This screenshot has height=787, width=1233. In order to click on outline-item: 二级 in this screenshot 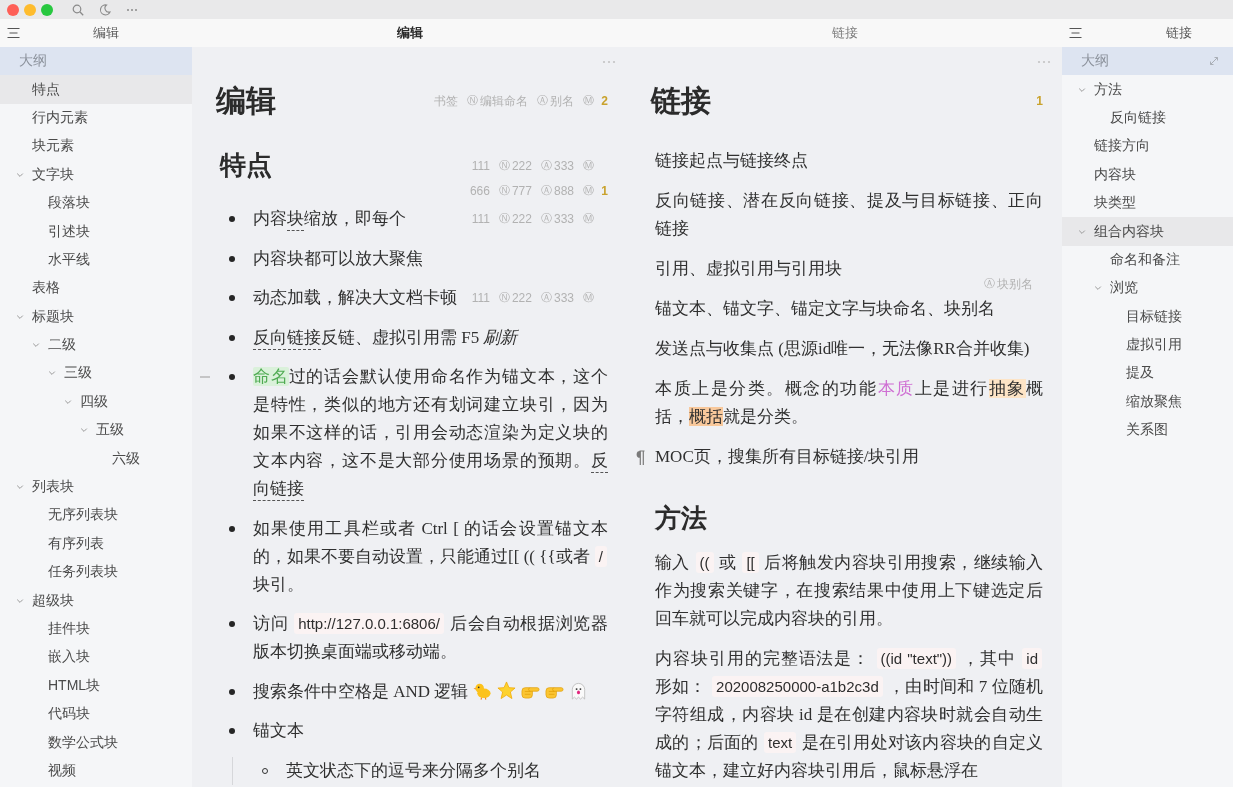, I will do `click(96, 345)`.